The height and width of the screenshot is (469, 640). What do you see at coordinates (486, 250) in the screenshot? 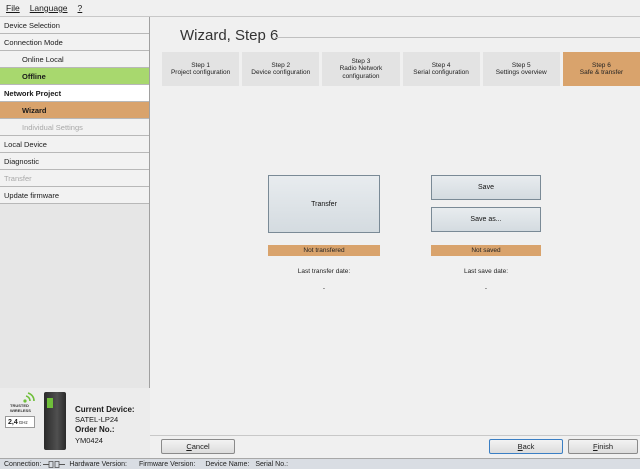
I see `save-status-badge: Not saved` at bounding box center [486, 250].